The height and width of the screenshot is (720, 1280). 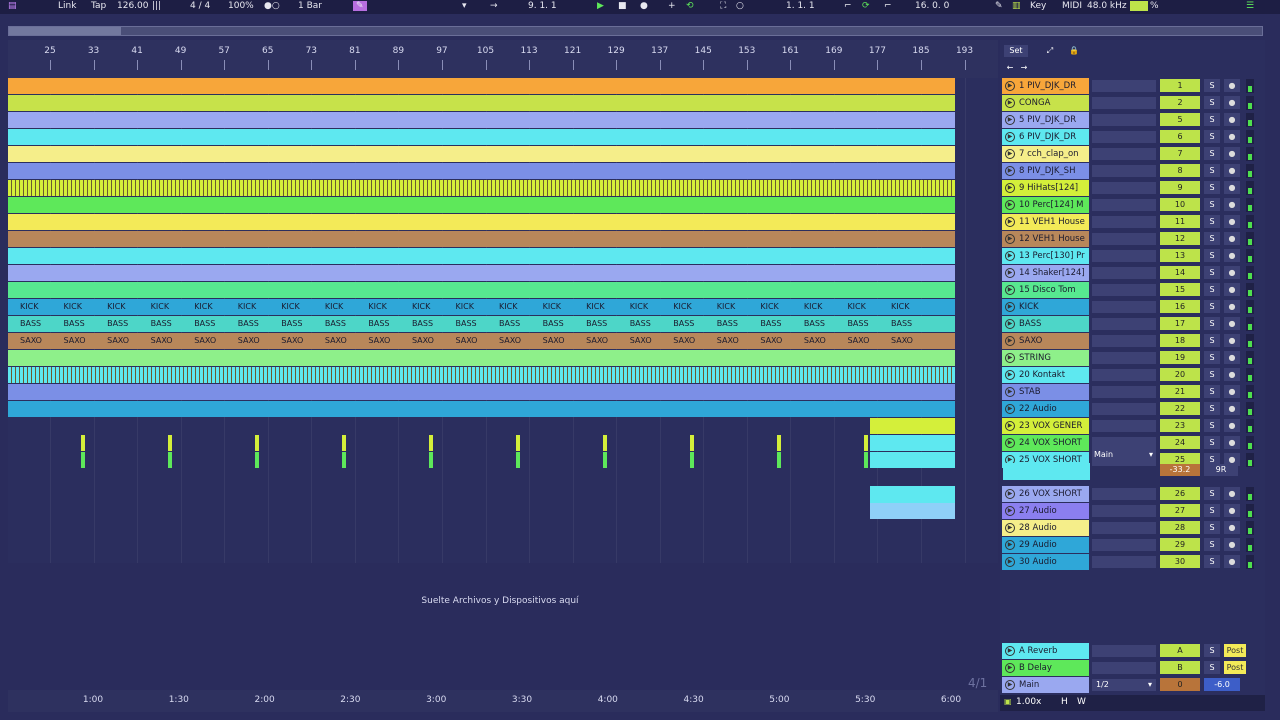 What do you see at coordinates (1235, 650) in the screenshot?
I see `post-button: Post` at bounding box center [1235, 650].